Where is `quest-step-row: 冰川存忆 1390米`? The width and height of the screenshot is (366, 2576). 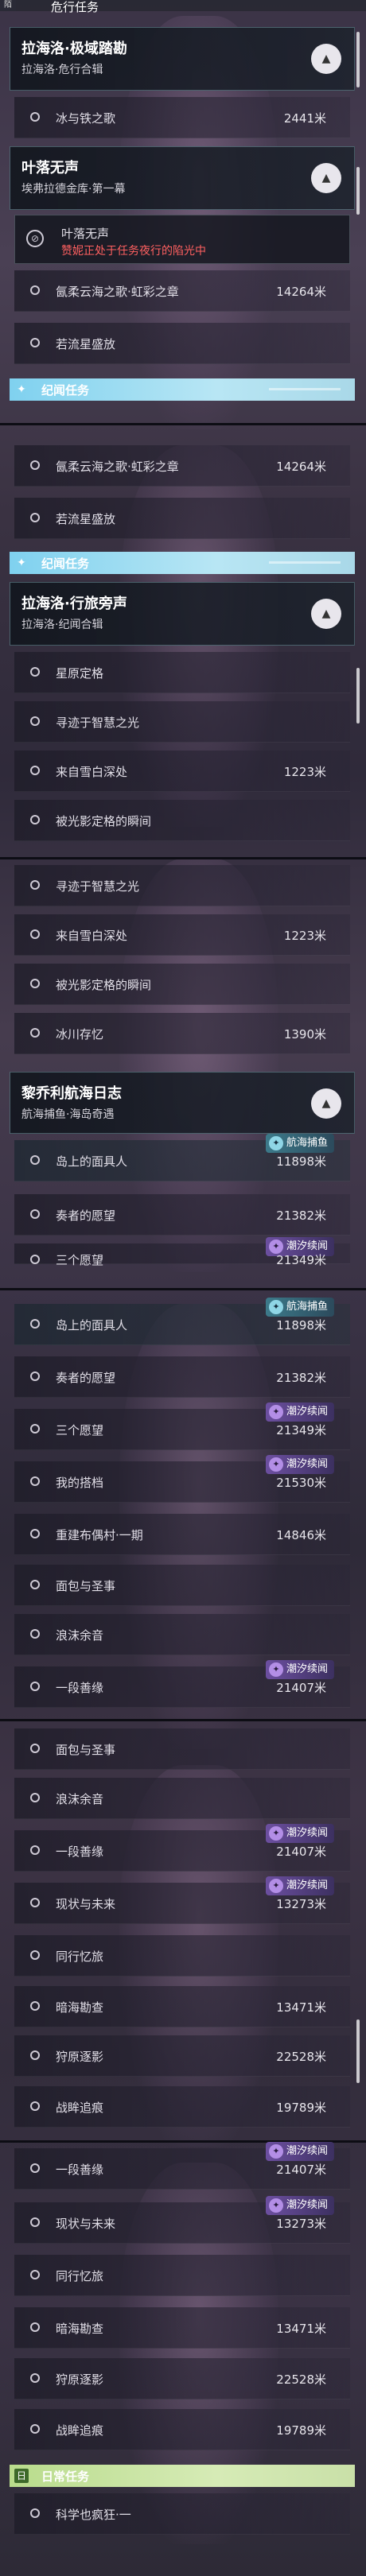
quest-step-row: 冰川存忆 1390米 is located at coordinates (182, 1034).